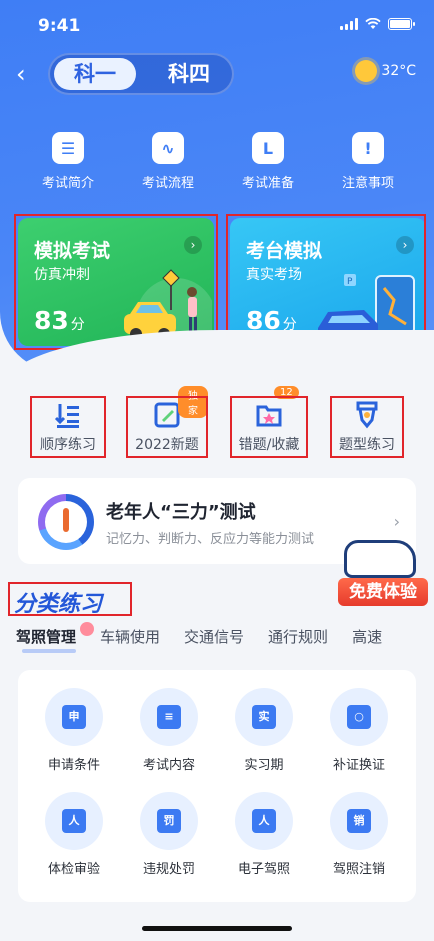  What do you see at coordinates (268, 148) in the screenshot?
I see `prepare-icon: L` at bounding box center [268, 148].